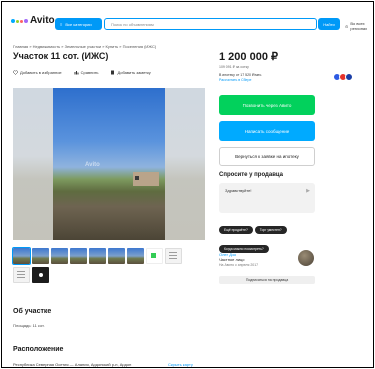 This screenshot has height=369, width=375. I want to click on mortgage-calc-link: Рассчитать в Сбере, so click(235, 80).